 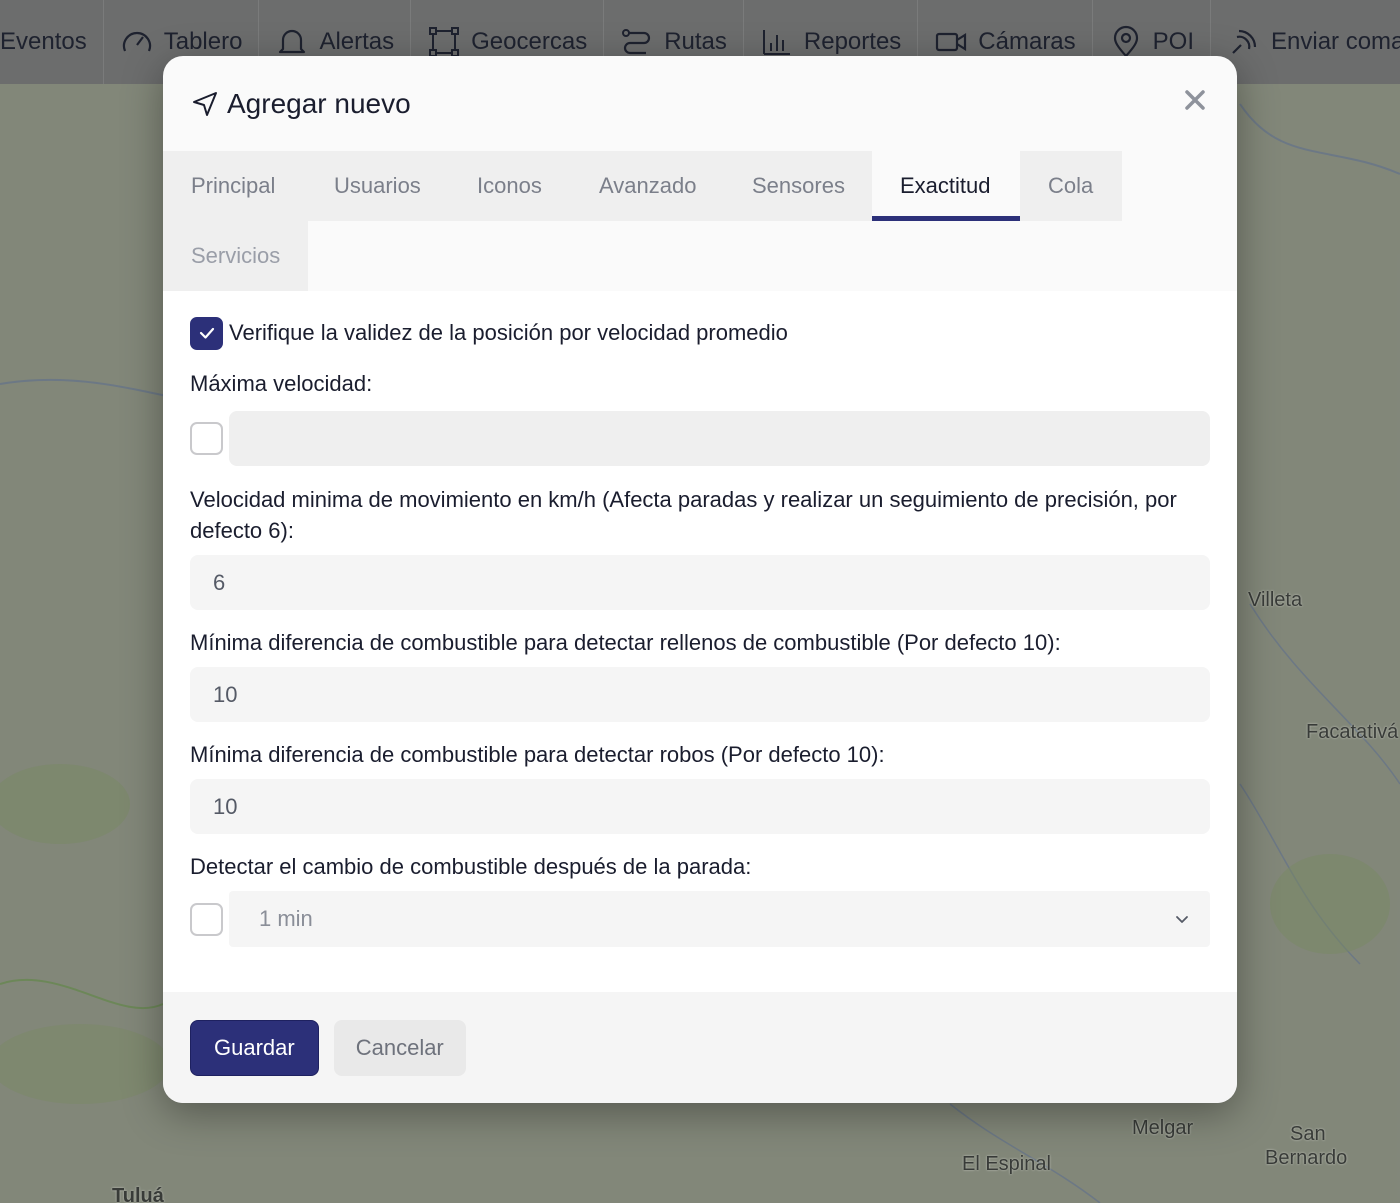 I want to click on close-button, so click(x=1195, y=100).